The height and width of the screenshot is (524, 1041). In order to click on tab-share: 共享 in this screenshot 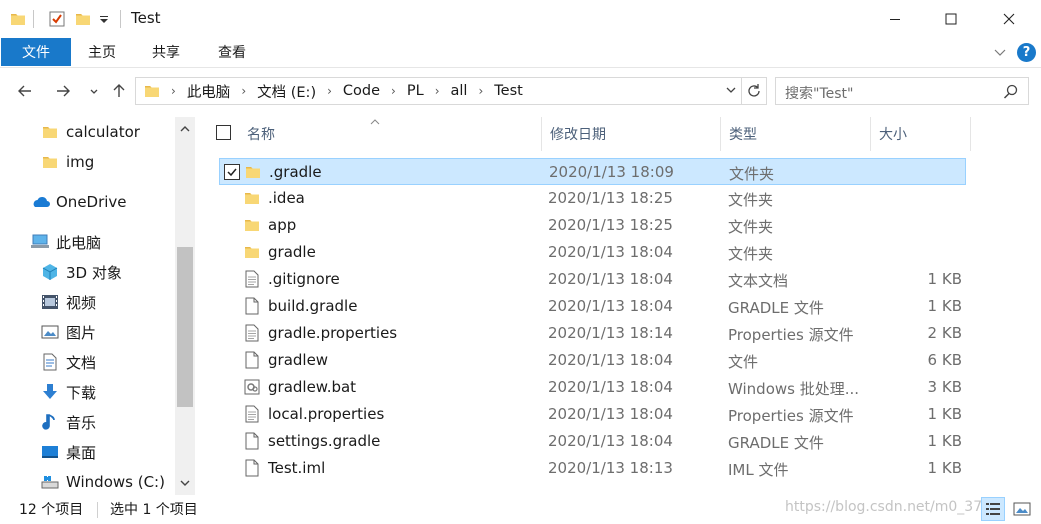, I will do `click(166, 52)`.